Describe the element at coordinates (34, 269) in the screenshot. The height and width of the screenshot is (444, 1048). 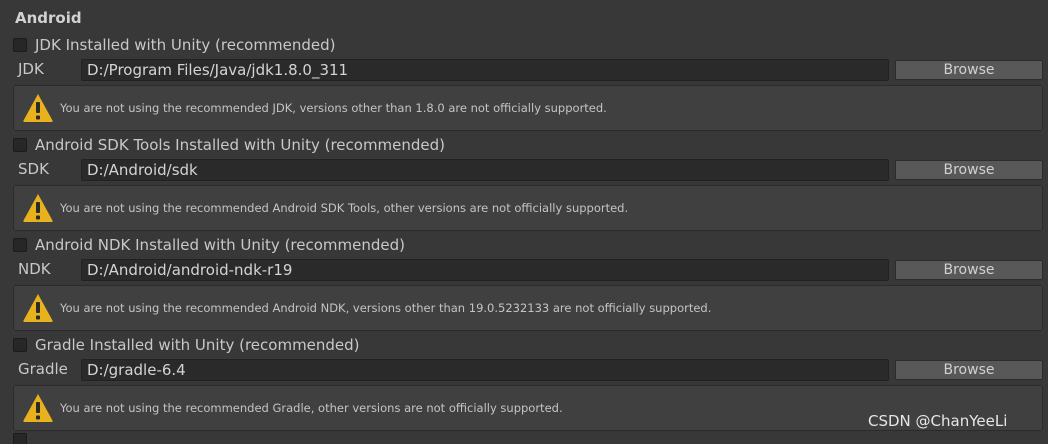
I see `ndk-path-label: NDK` at that location.